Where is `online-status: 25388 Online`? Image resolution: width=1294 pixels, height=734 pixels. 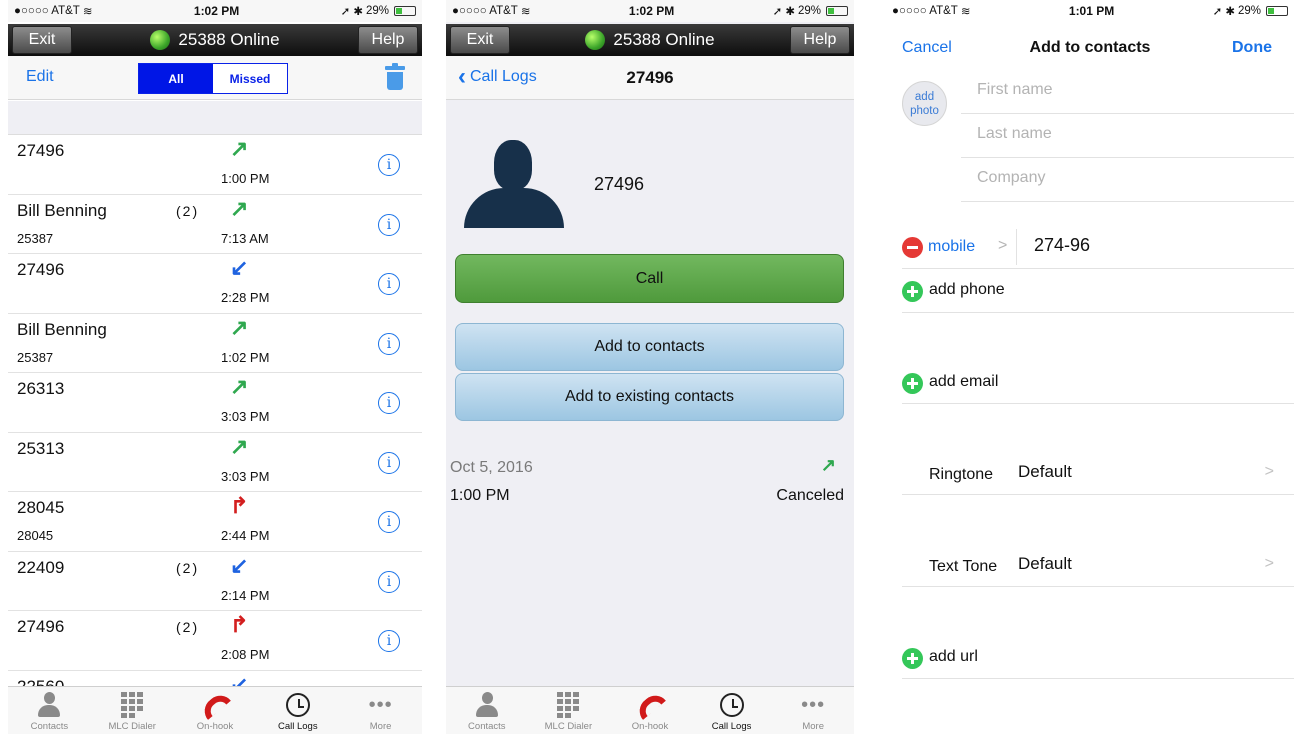 online-status: 25388 Online is located at coordinates (650, 40).